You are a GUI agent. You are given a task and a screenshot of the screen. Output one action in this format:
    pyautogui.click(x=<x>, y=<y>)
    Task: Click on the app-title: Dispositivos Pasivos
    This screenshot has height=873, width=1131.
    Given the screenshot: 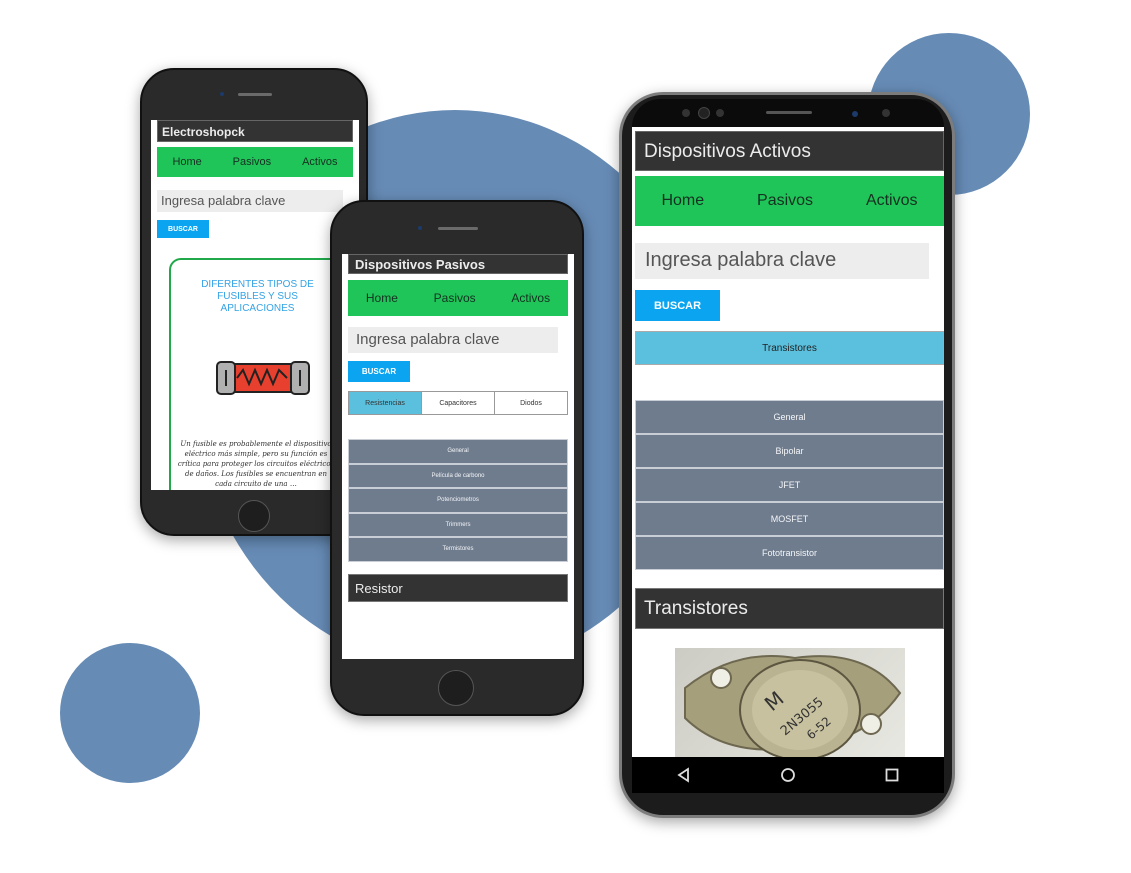 What is the action you would take?
    pyautogui.click(x=458, y=264)
    